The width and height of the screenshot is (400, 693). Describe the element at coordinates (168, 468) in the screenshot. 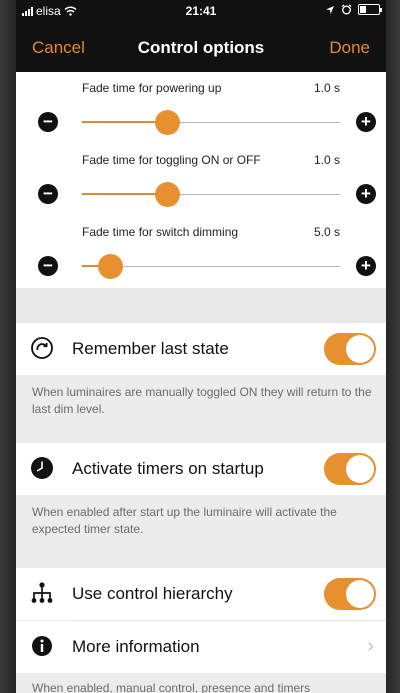

I see `activate-timers-label: Activate timers on startup` at that location.